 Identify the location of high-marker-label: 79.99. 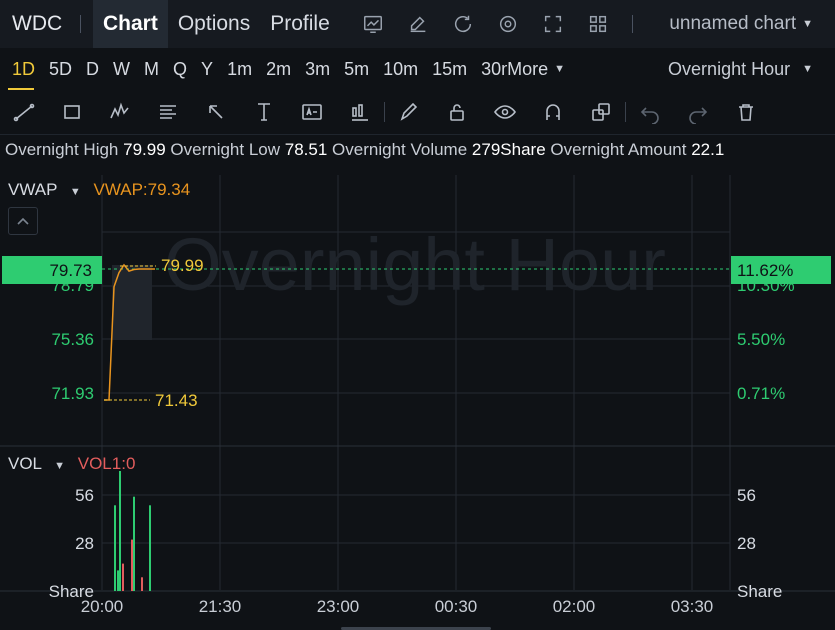
(182, 265).